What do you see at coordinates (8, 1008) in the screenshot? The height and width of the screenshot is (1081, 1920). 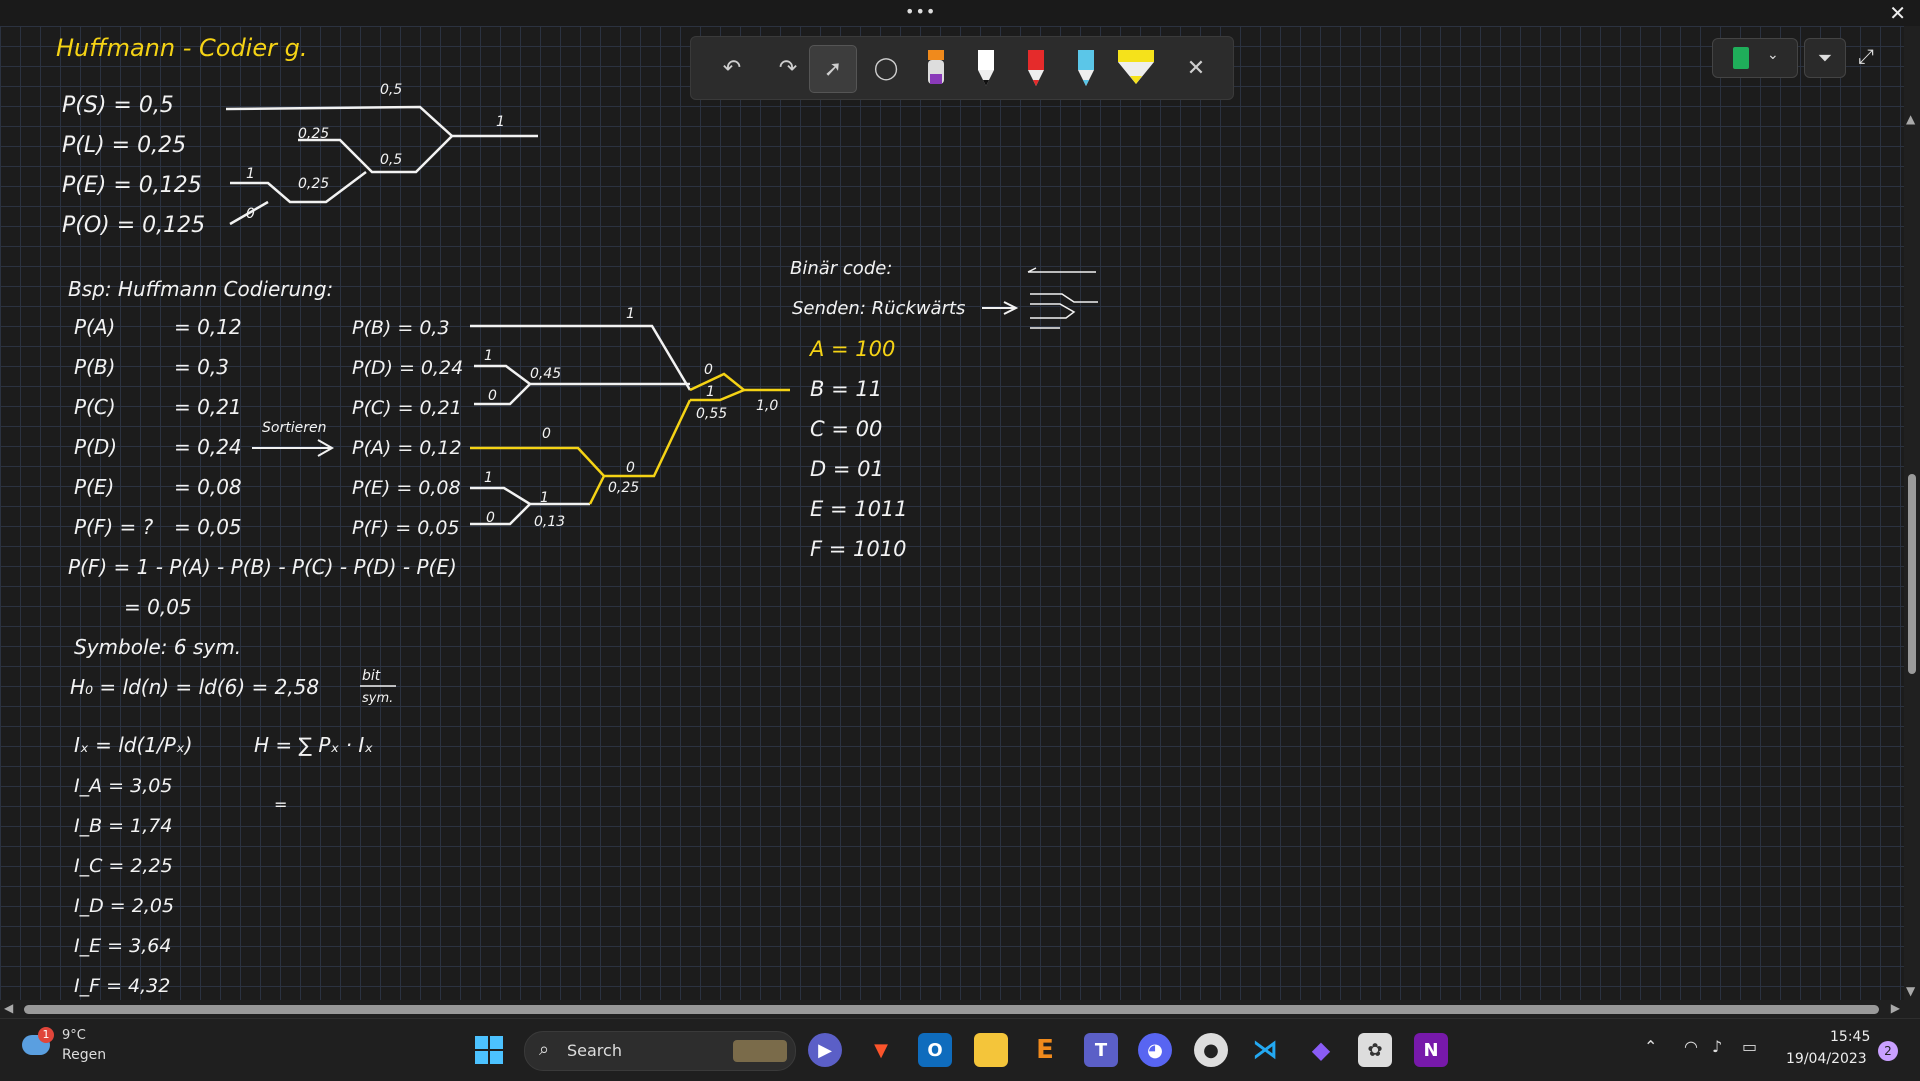 I see `scroll-left-icon: ◀` at bounding box center [8, 1008].